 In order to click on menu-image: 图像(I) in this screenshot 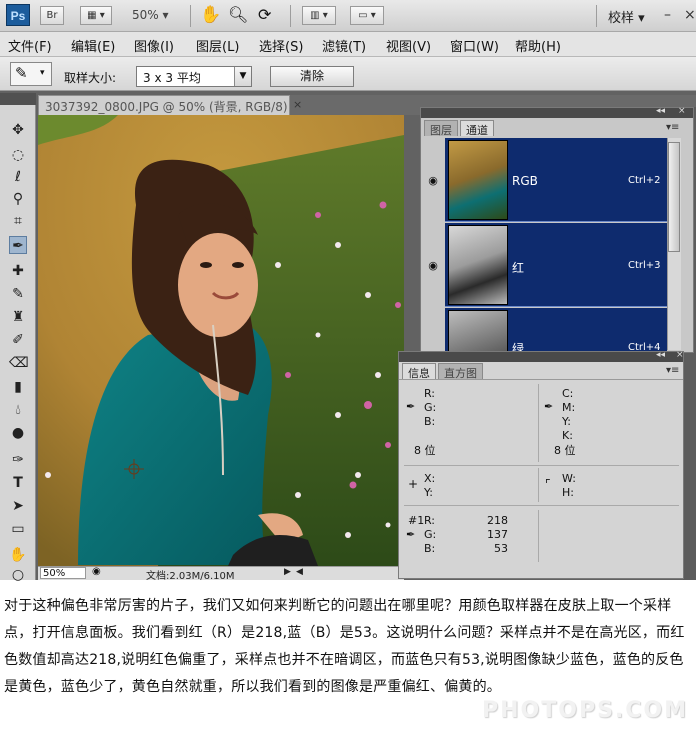, I will do `click(154, 45)`.